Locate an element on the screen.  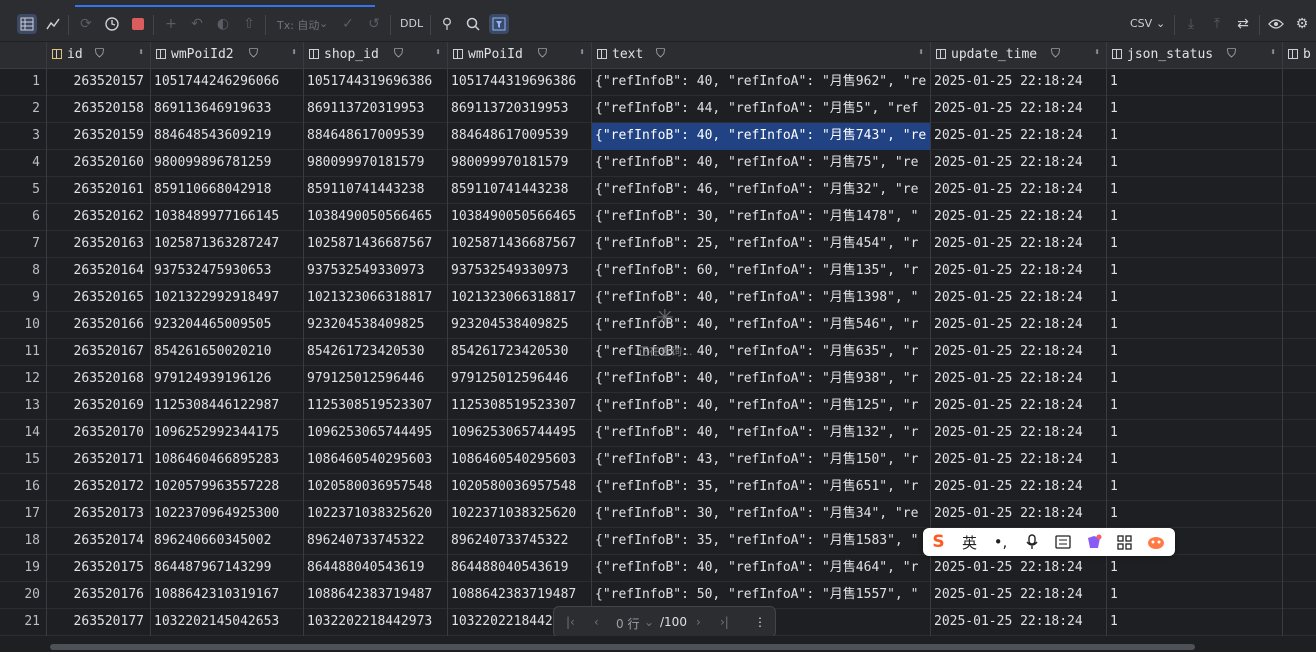
cell-wmpoiid: 869113720319953 is located at coordinates (519, 109).